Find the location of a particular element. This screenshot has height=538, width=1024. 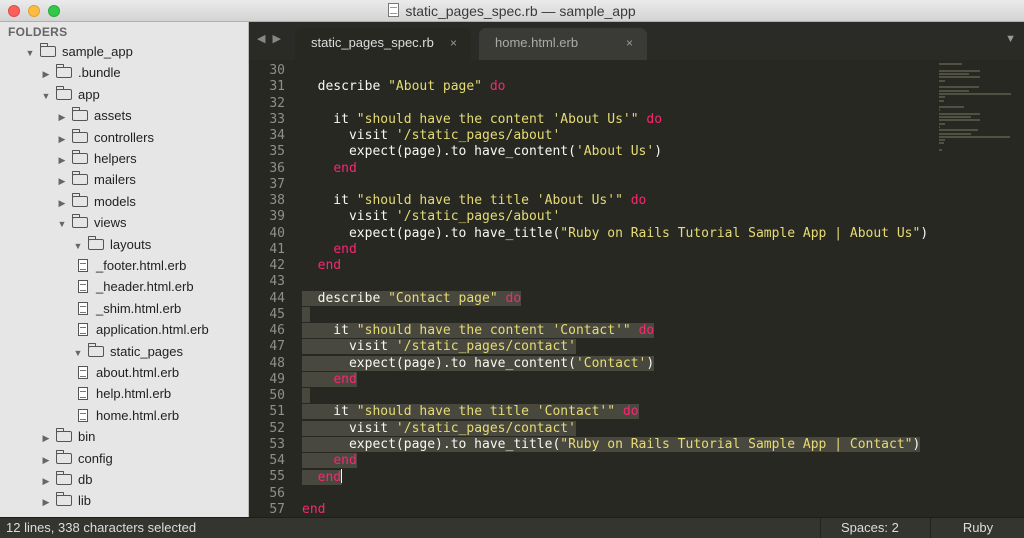

tree-file: _shim.html.erb is located at coordinates (129, 309).